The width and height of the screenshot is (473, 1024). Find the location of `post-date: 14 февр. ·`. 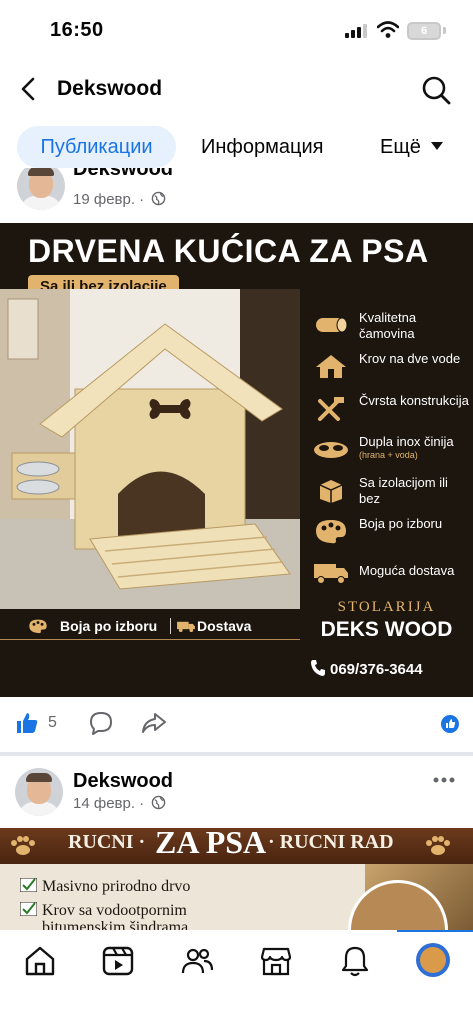

post-date: 14 февр. · is located at coordinates (119, 803).